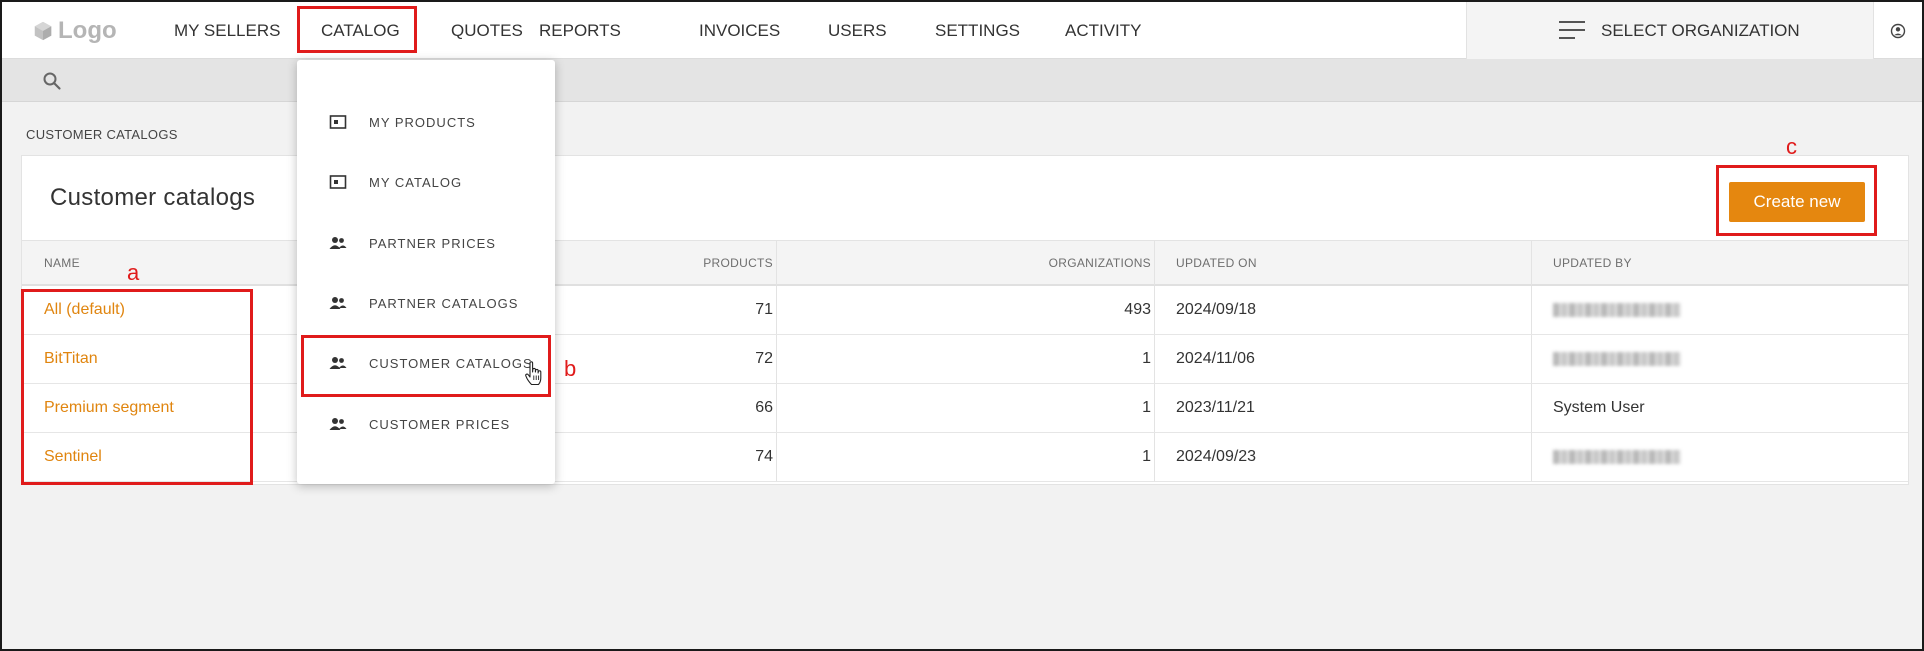 This screenshot has height=651, width=1924. Describe the element at coordinates (1215, 407) in the screenshot. I see `updated-on: 2023/11/21` at that location.